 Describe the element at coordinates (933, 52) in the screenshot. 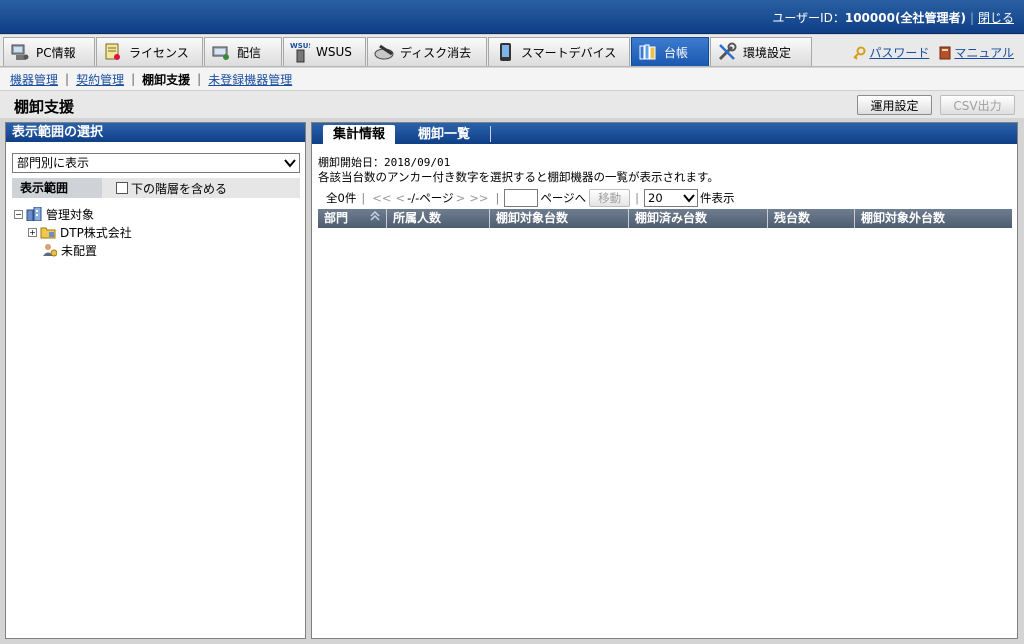

I see `header-links: パスワード マニュアル` at that location.